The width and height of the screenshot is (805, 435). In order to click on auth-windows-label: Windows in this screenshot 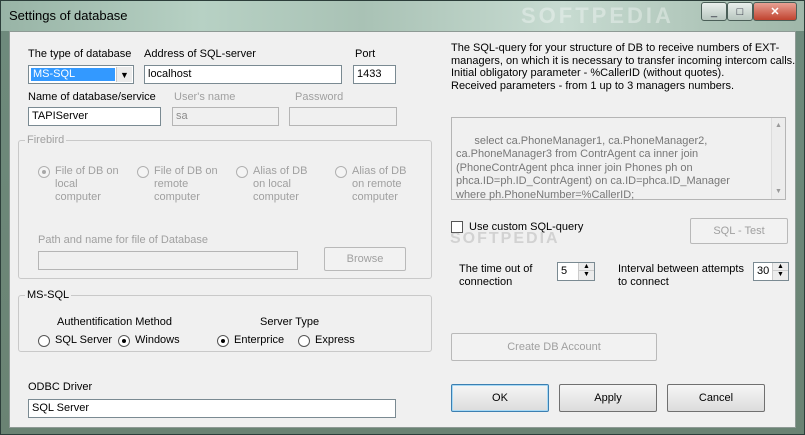, I will do `click(157, 340)`.